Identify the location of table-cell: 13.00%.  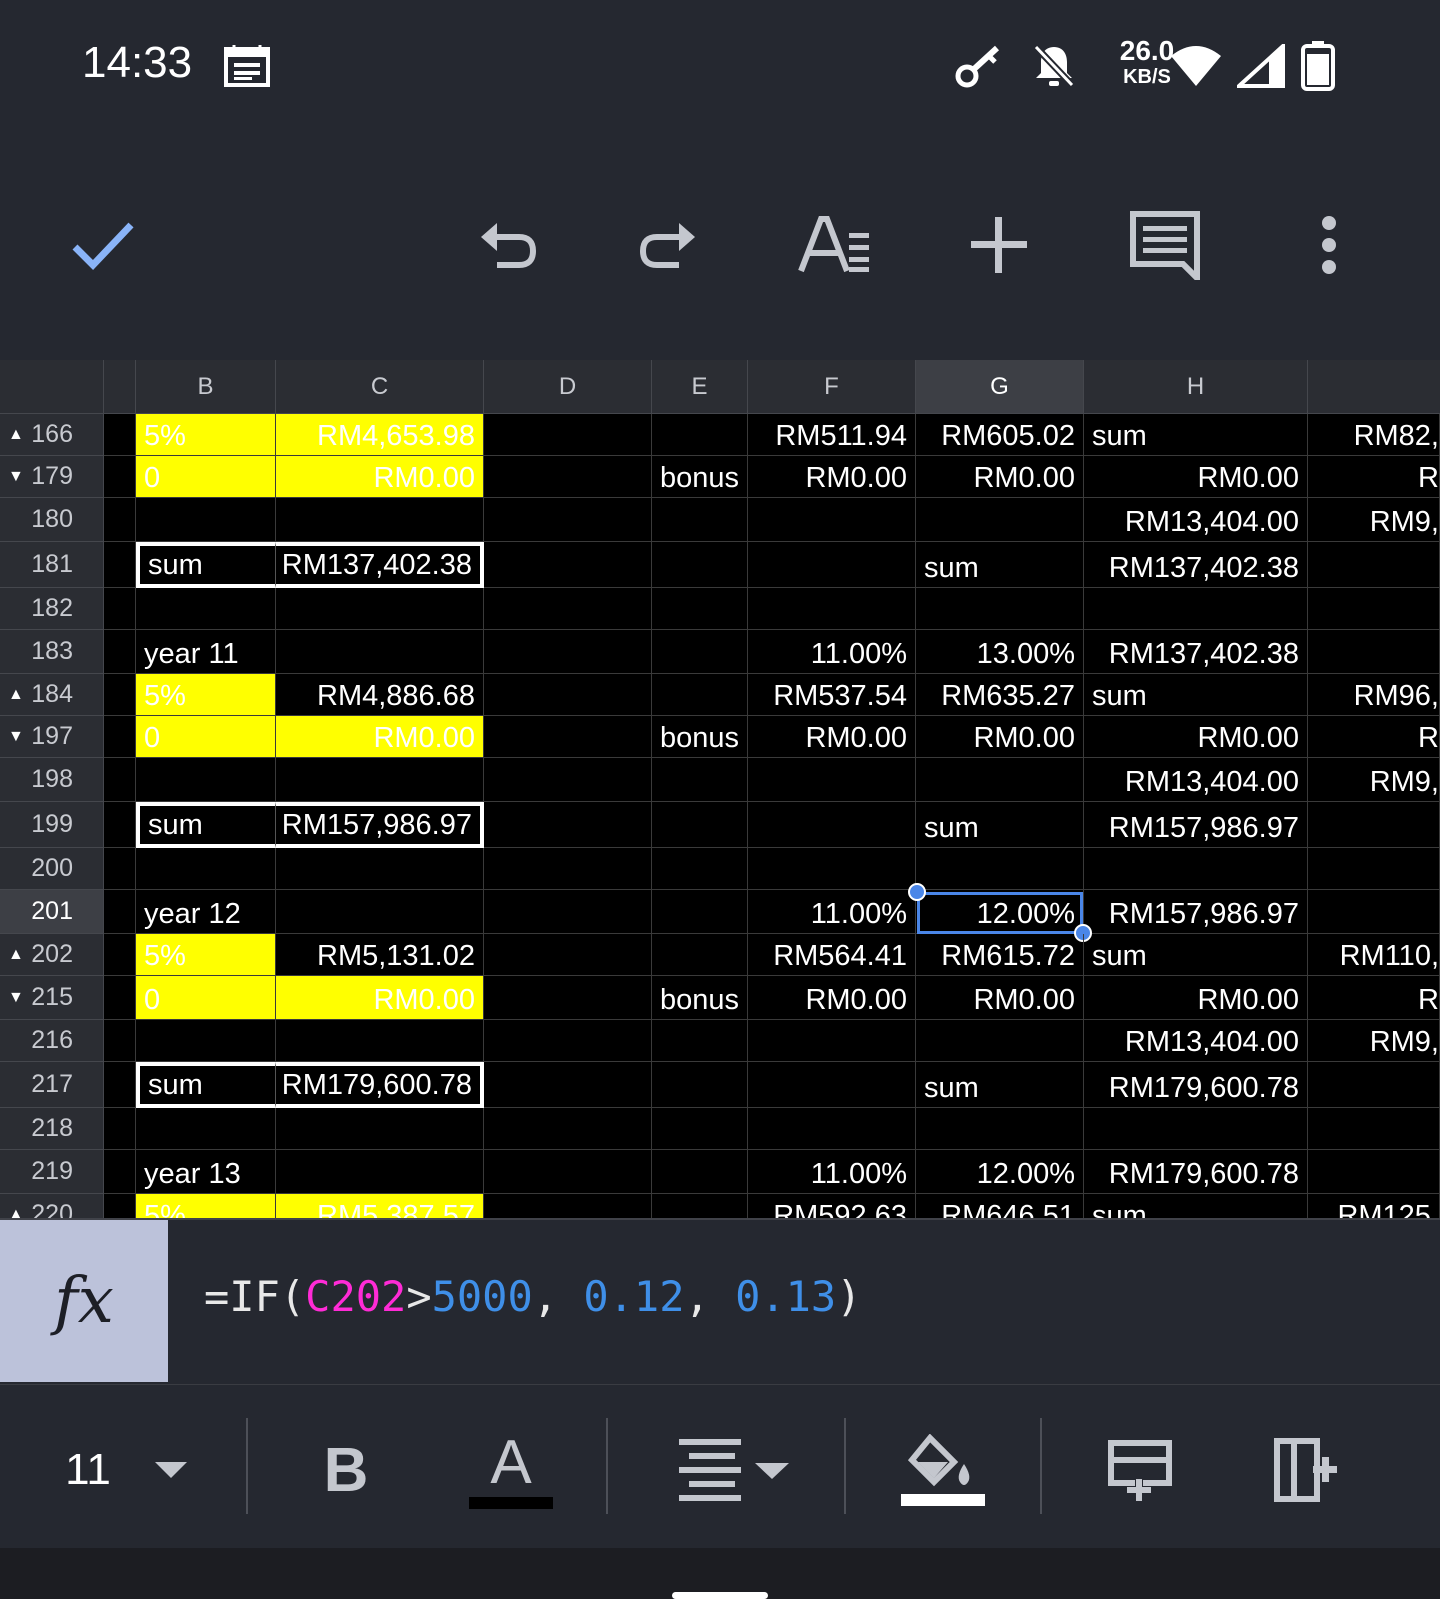
(1000, 652).